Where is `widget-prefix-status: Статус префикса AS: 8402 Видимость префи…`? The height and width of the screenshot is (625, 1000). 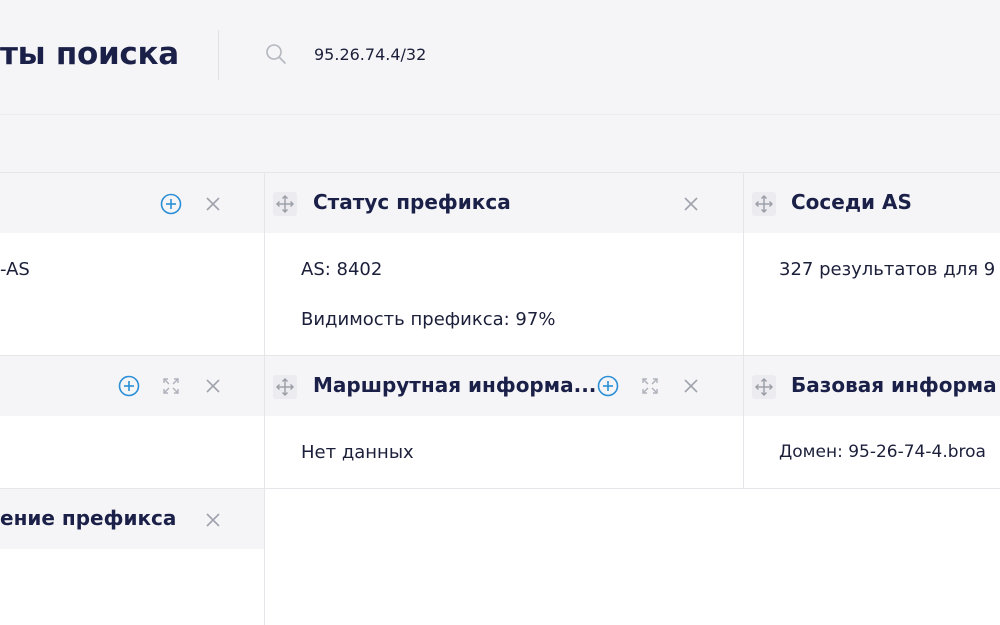
widget-prefix-status: Статус префикса AS: 8402 Видимость префи… is located at coordinates (504, 264).